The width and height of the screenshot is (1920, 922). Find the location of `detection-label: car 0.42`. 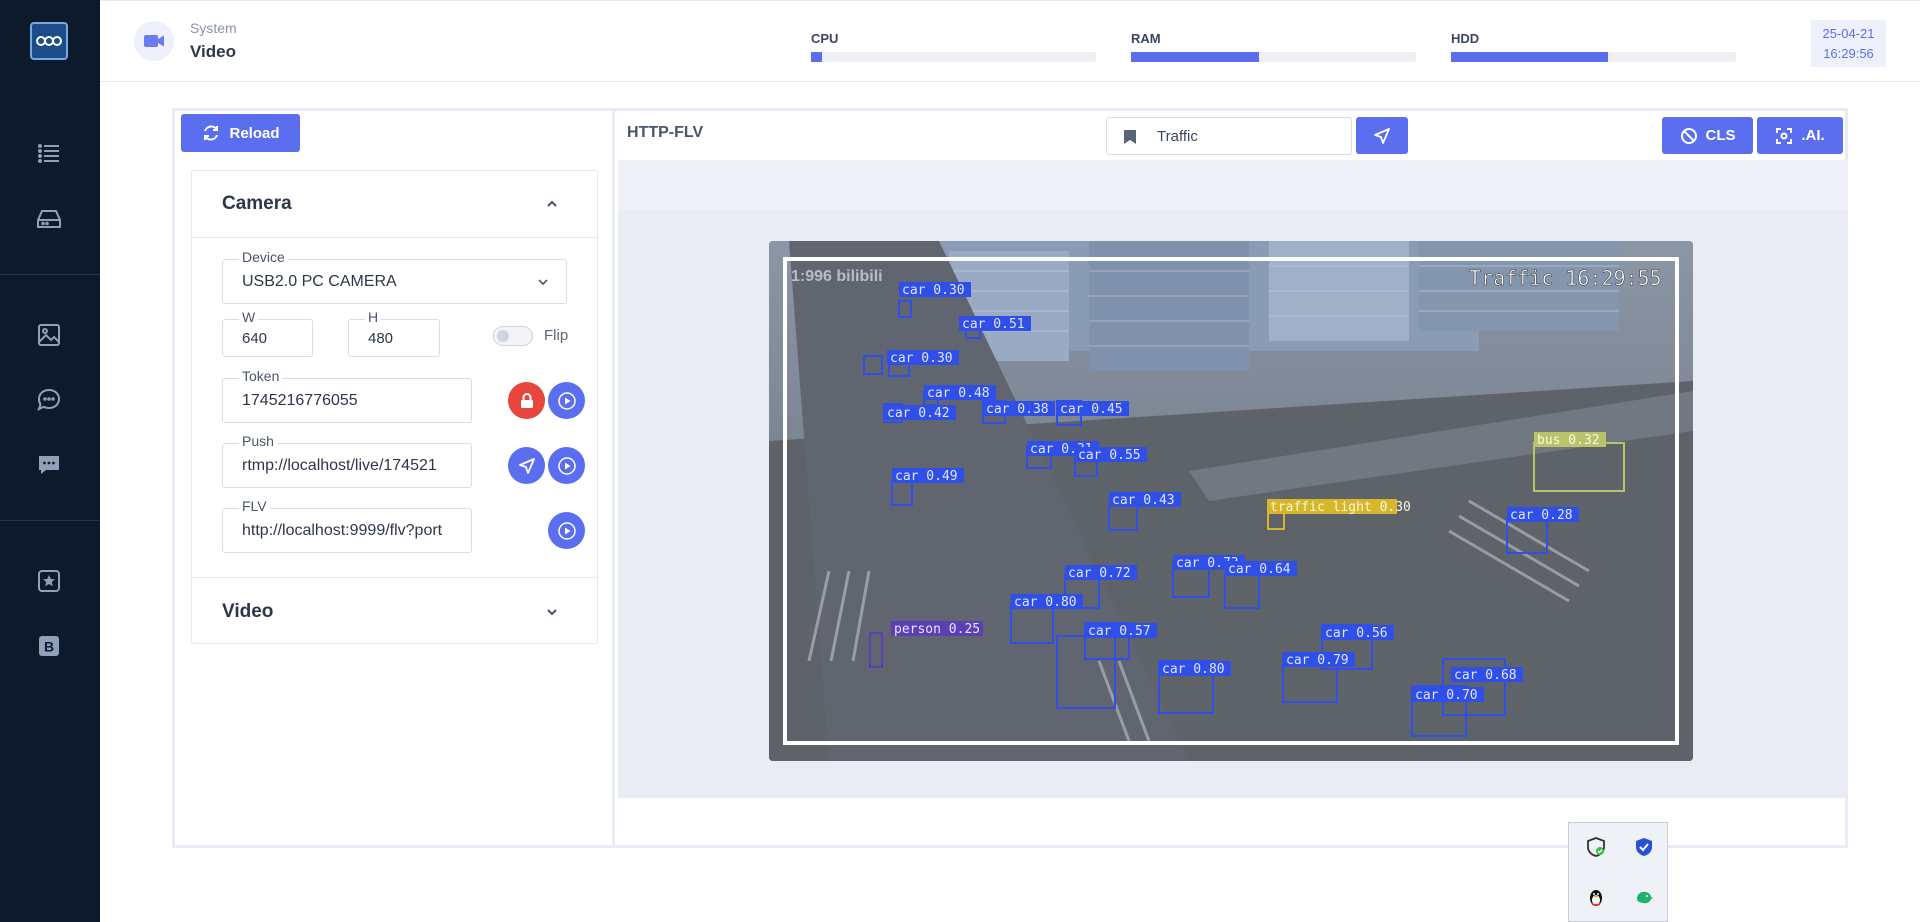

detection-label: car 0.42 is located at coordinates (918, 413).